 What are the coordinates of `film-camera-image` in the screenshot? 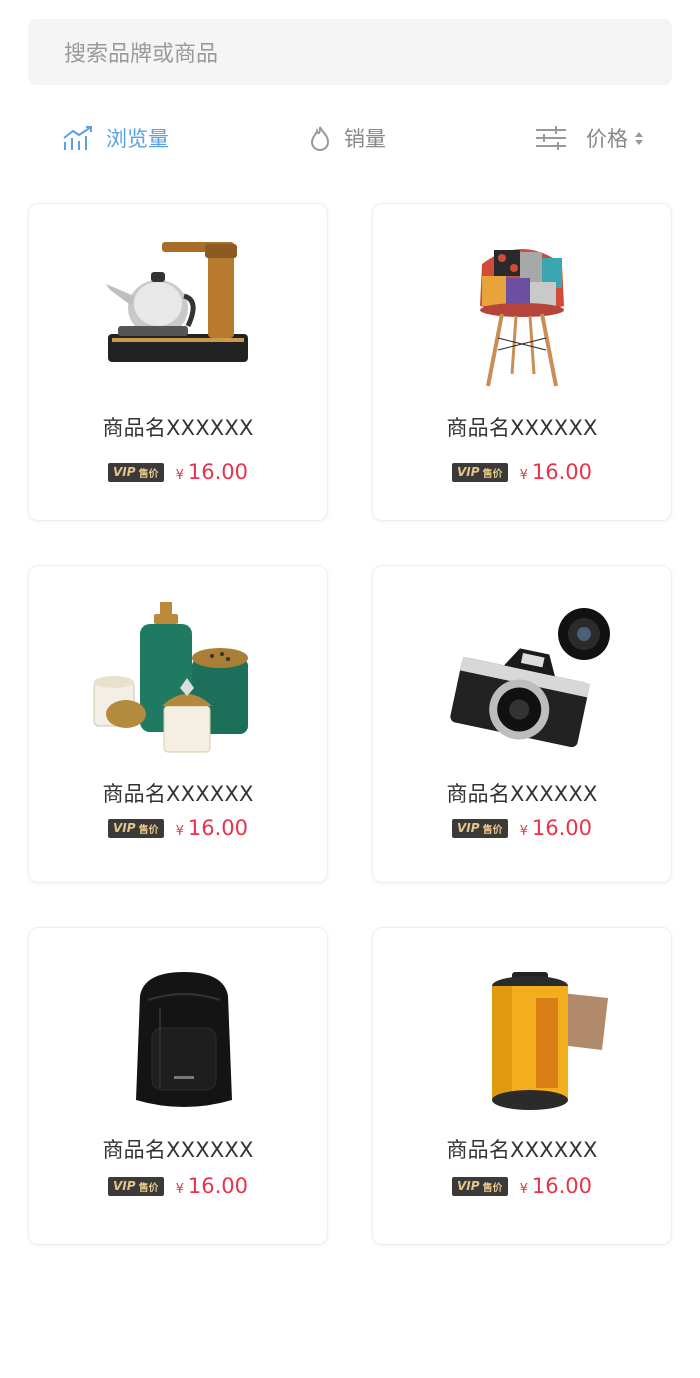 It's located at (522, 677).